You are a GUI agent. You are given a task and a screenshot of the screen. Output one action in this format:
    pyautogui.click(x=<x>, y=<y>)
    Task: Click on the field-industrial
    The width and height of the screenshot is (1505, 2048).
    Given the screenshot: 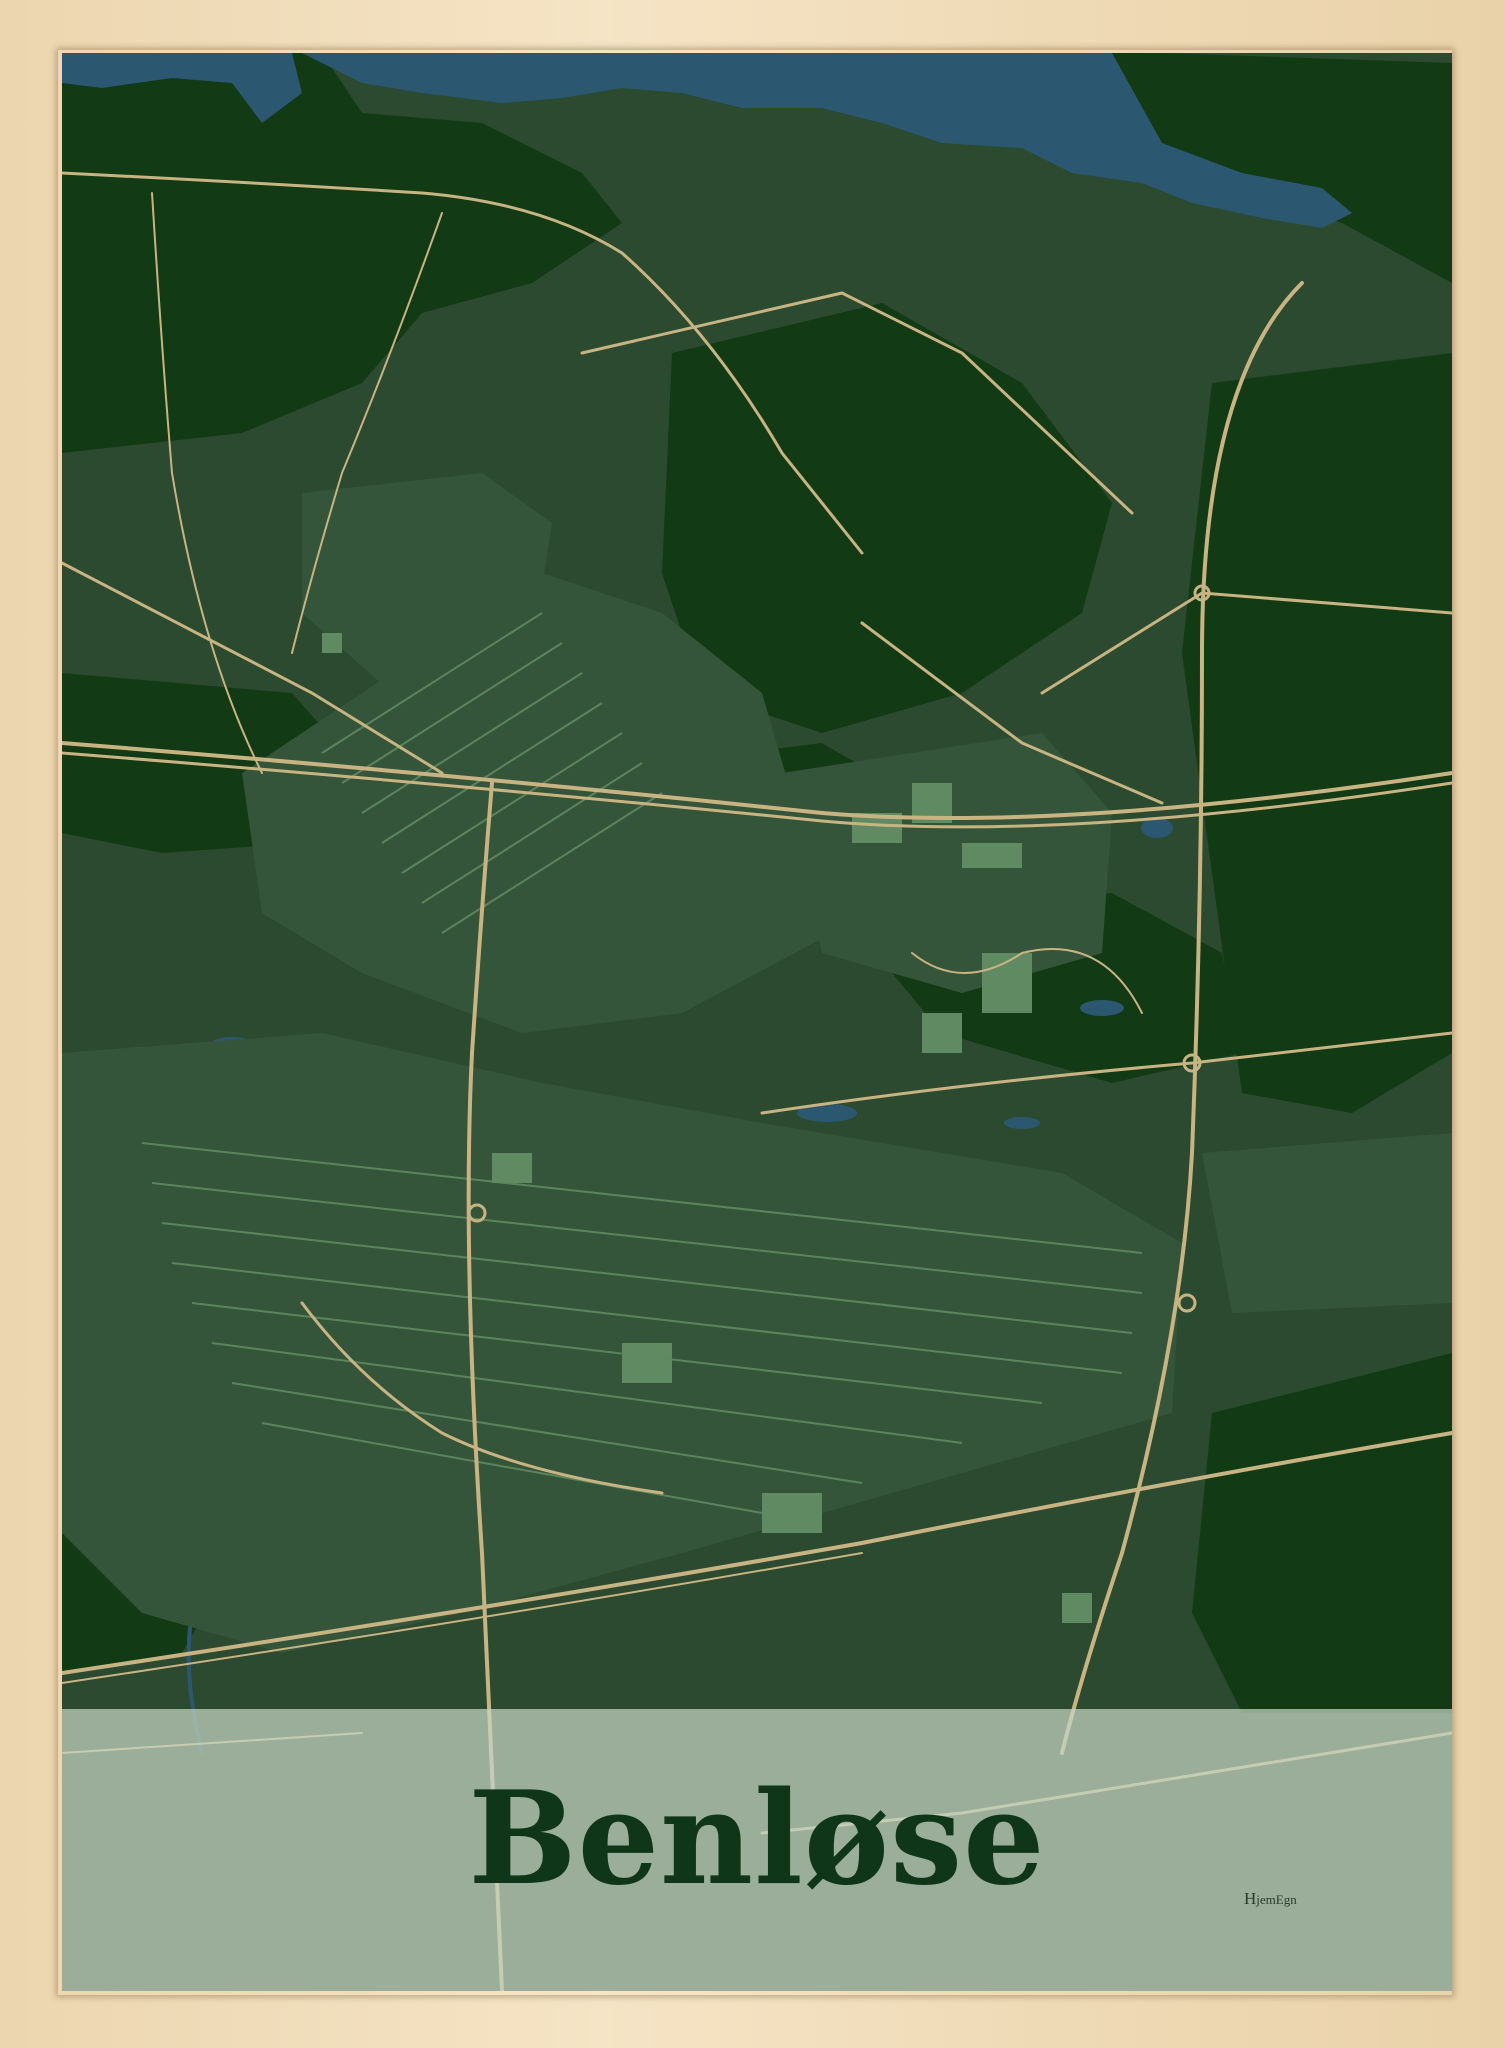 What is the action you would take?
    pyautogui.click(x=947, y=863)
    